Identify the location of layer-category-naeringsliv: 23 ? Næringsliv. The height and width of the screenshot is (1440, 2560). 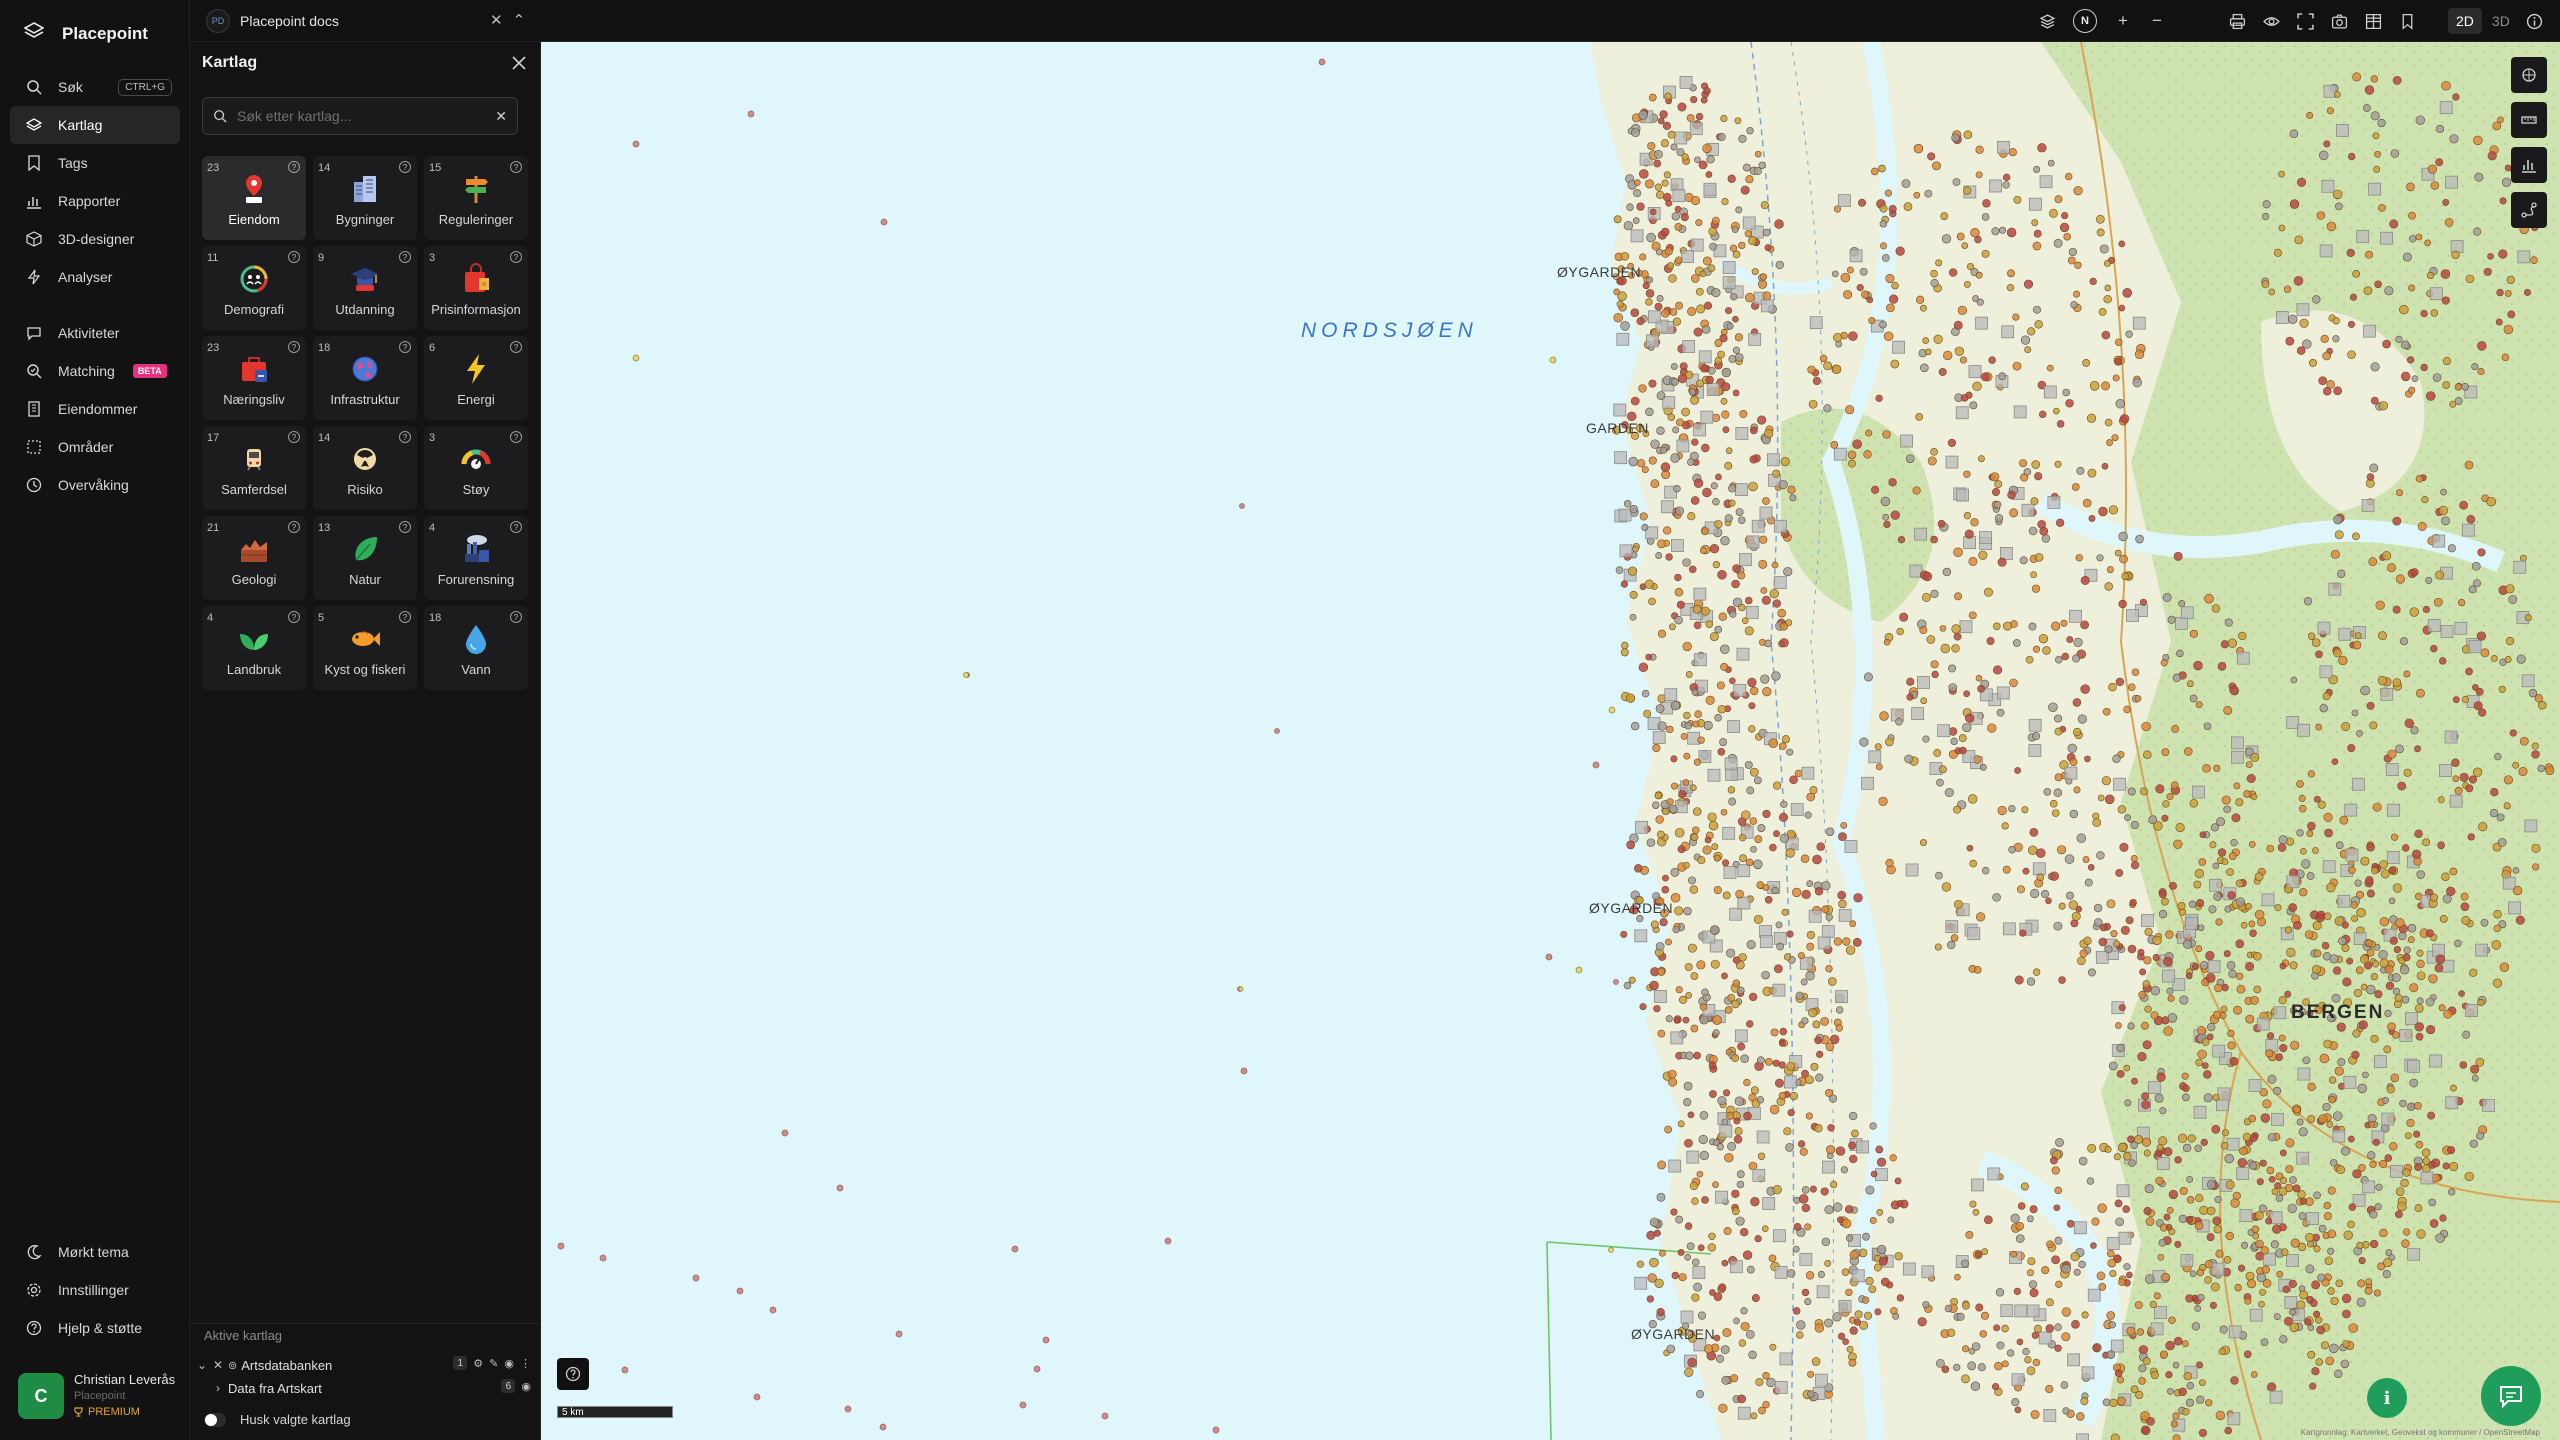
(254, 378).